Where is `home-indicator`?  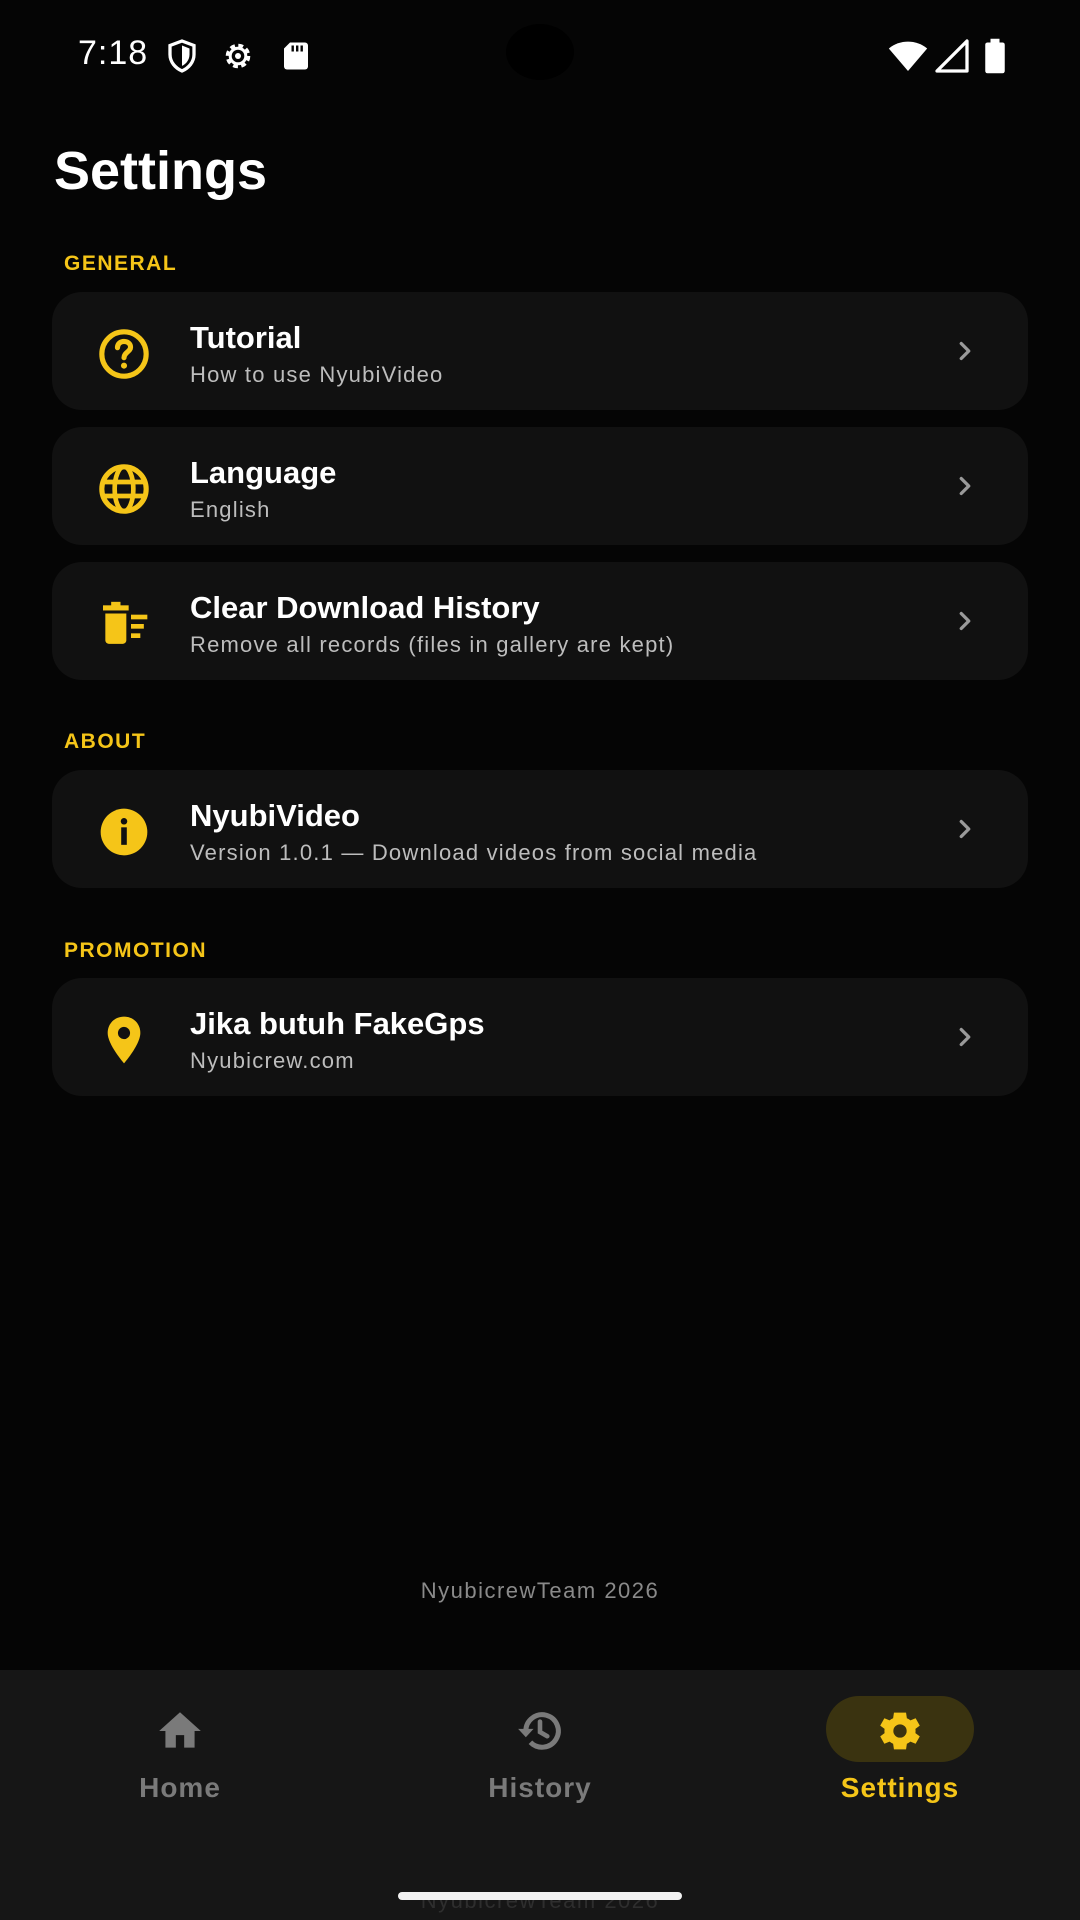
home-indicator is located at coordinates (540, 1896).